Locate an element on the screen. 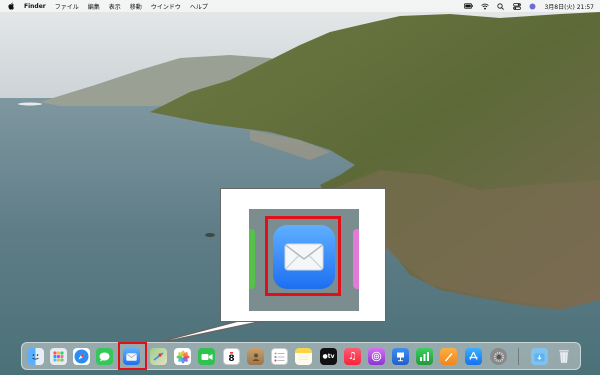 This screenshot has height=375, width=600. reminders-icon is located at coordinates (279, 356).